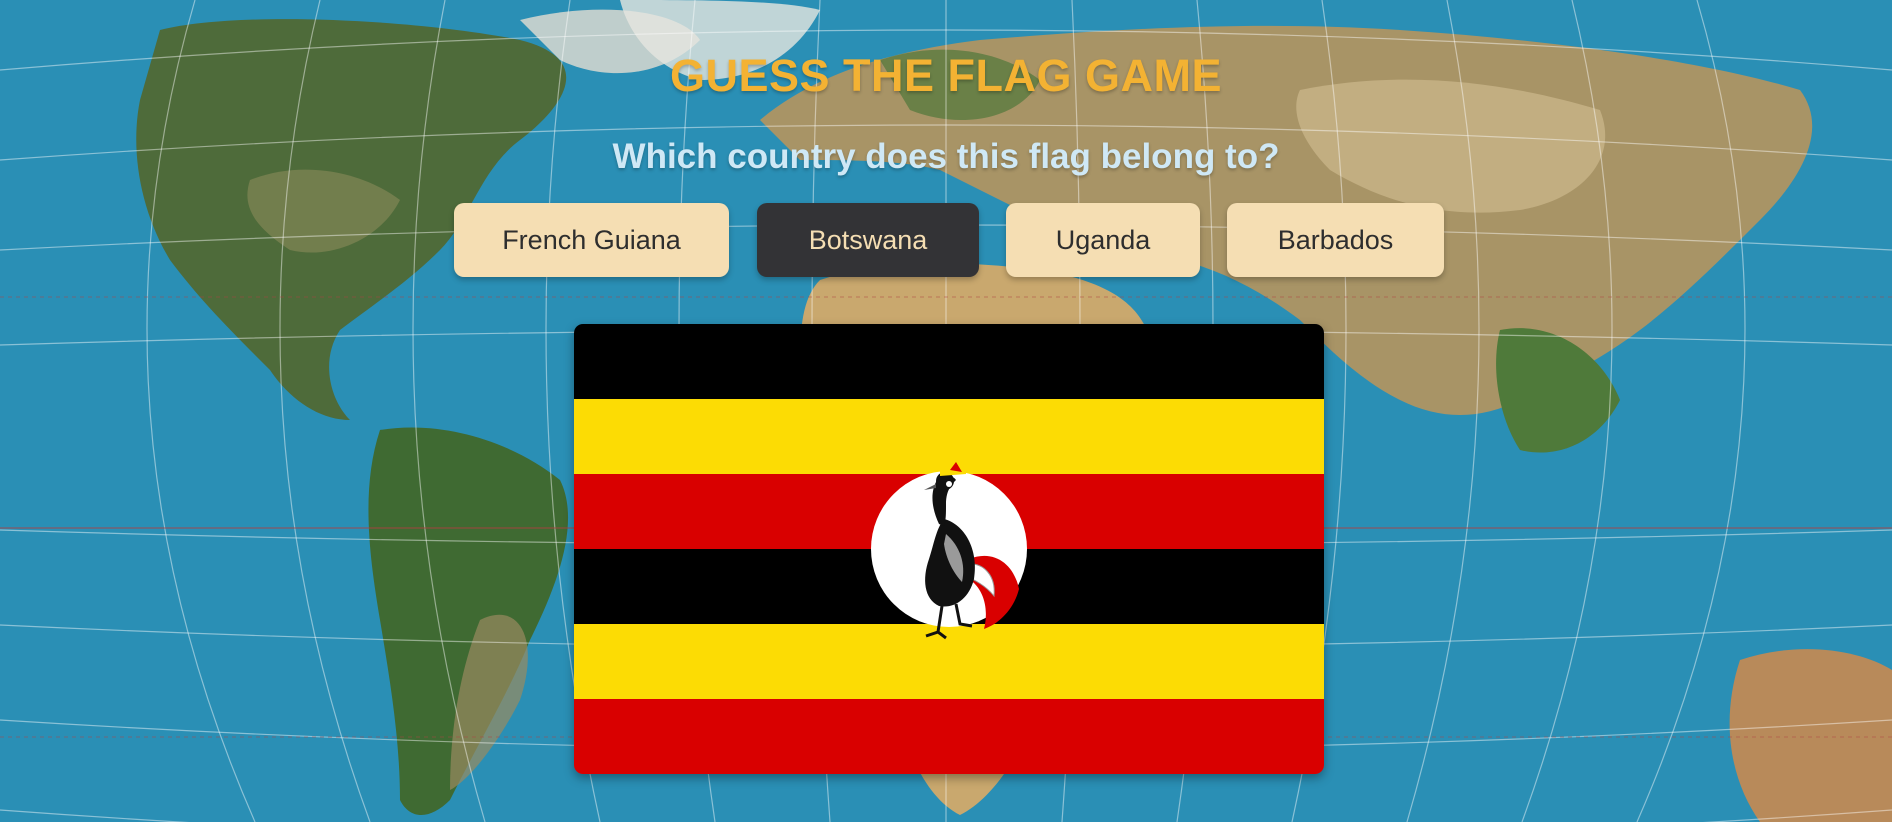 Image resolution: width=1892 pixels, height=822 pixels. What do you see at coordinates (946, 75) in the screenshot?
I see `game-title: GUESS THE FLAG GAME` at bounding box center [946, 75].